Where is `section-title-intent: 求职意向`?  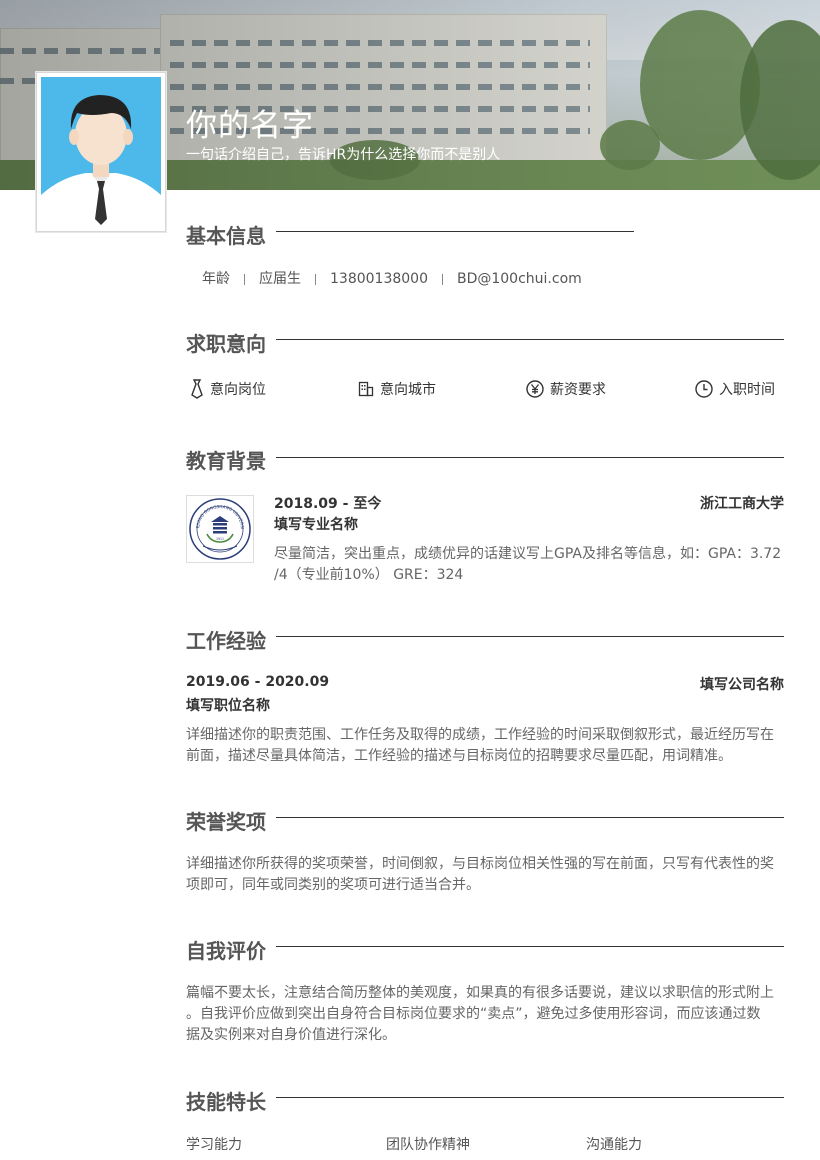
section-title-intent: 求职意向 is located at coordinates (226, 344).